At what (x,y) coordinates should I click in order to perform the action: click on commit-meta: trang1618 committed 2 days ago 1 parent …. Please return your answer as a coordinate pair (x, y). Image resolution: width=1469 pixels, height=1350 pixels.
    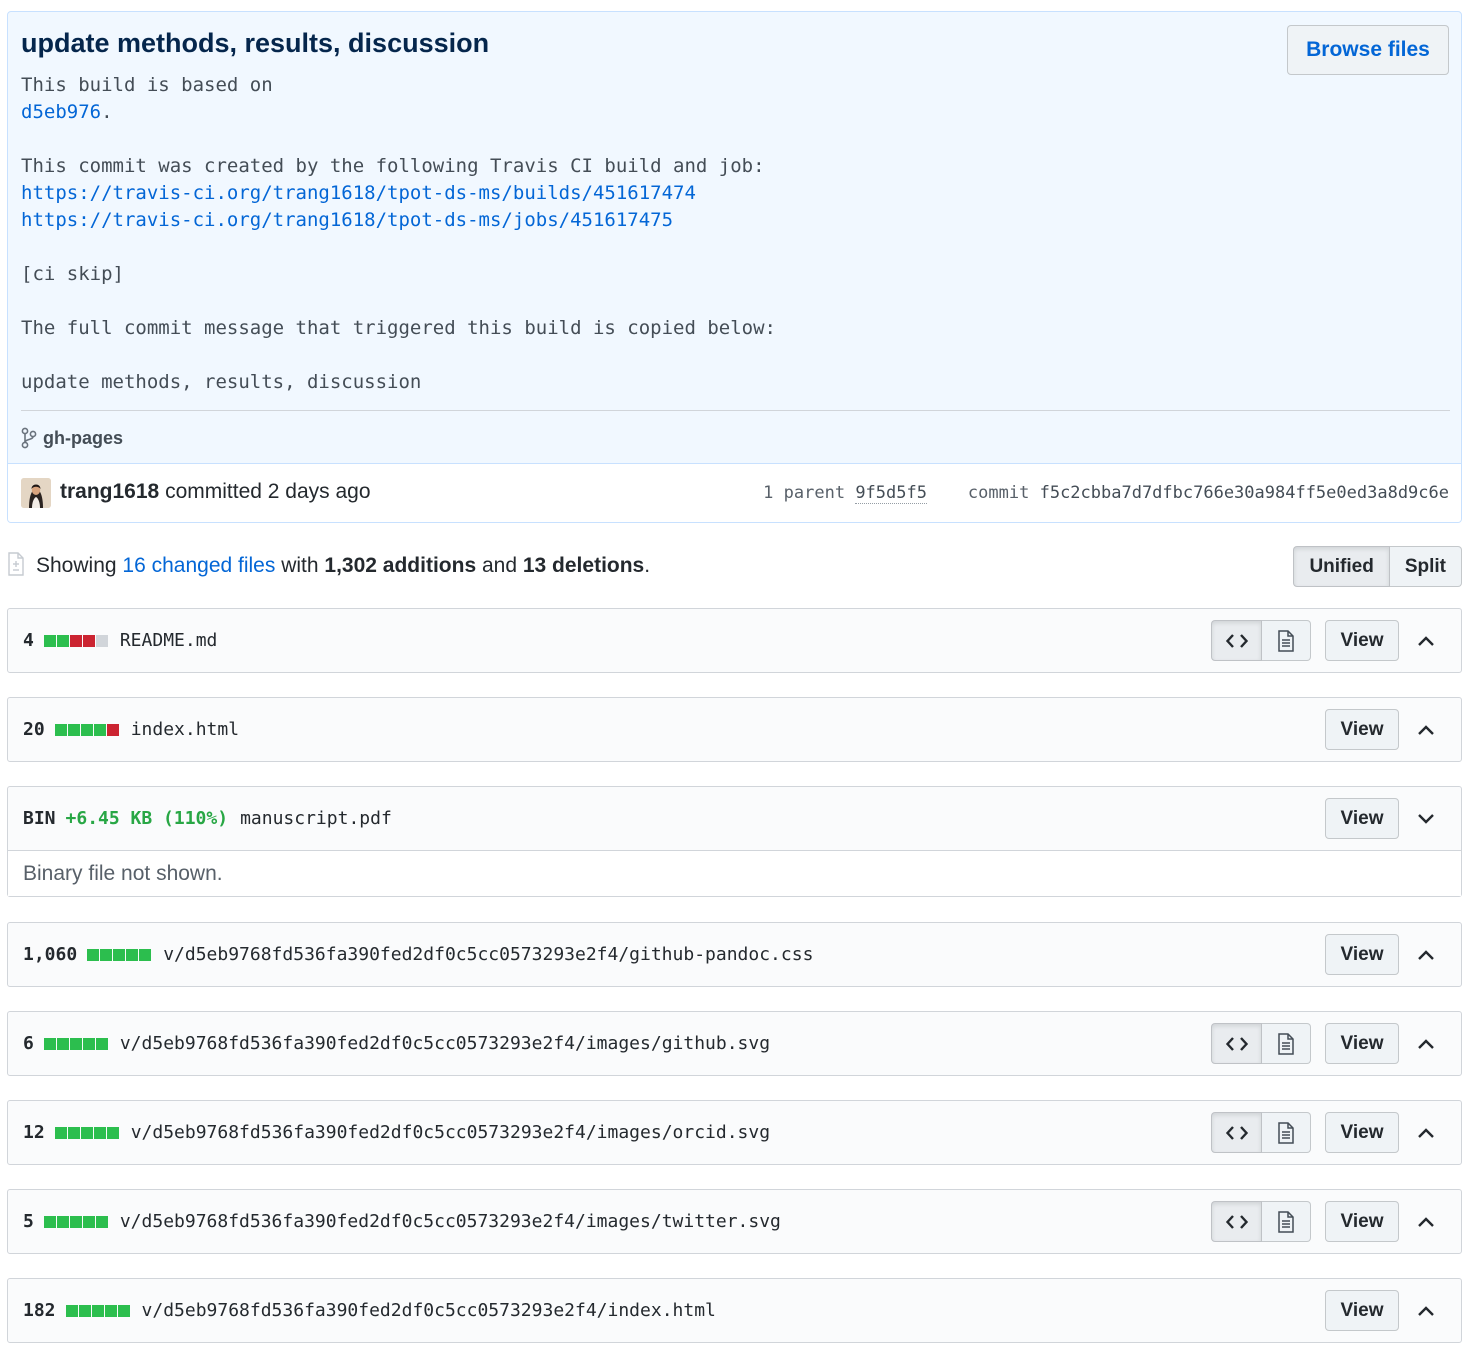
    Looking at the image, I should click on (734, 492).